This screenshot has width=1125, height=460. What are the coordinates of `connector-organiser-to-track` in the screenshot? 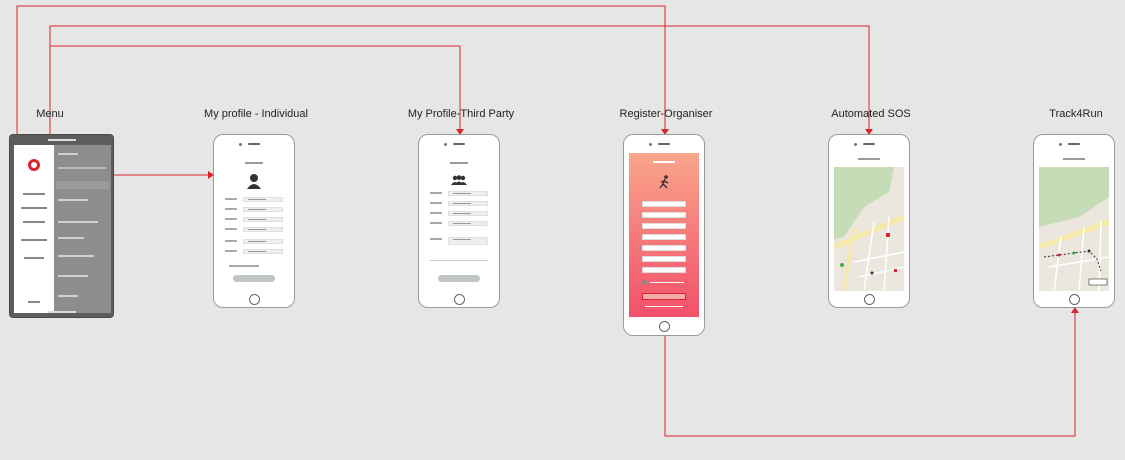 It's located at (870, 367).